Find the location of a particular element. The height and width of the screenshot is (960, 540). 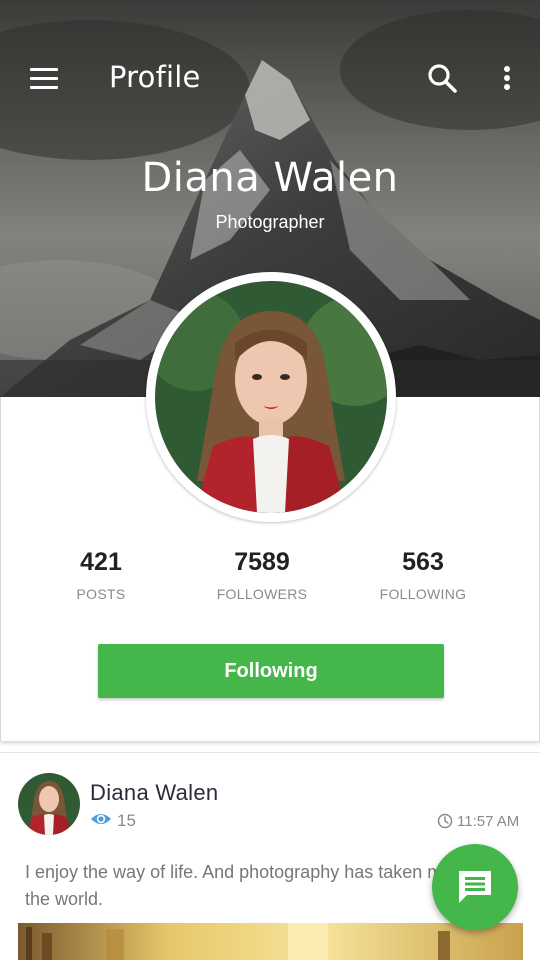

profile-avatar is located at coordinates (271, 397).